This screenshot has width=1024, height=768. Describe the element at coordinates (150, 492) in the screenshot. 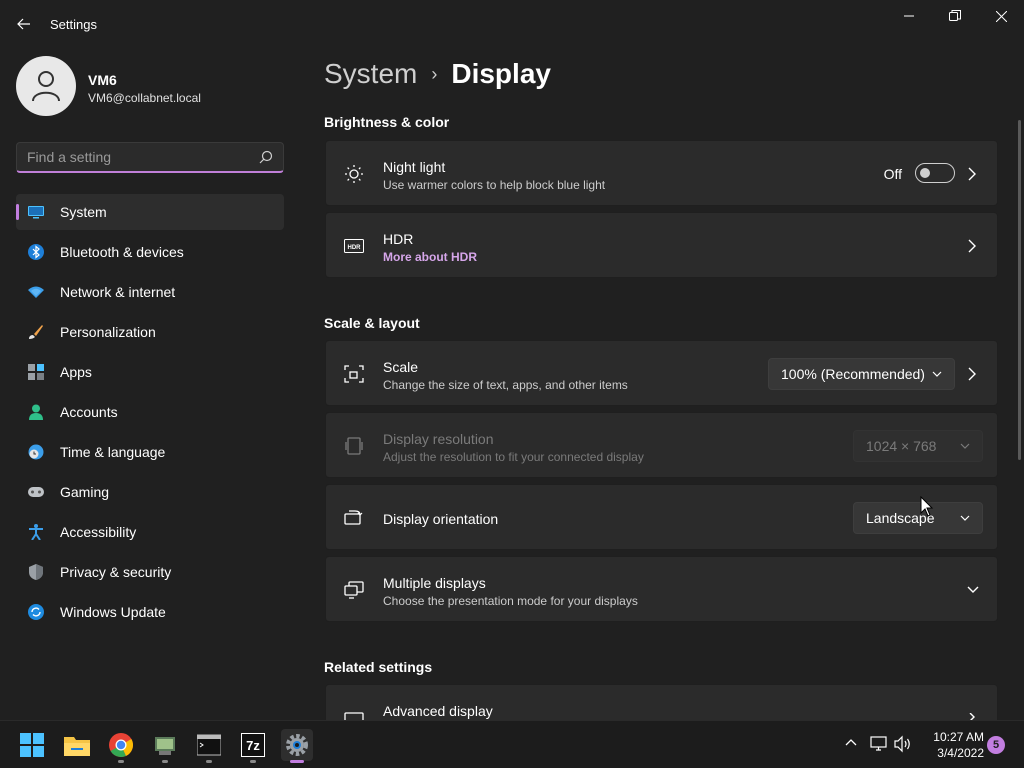

I see `sidebar-item-gaming: Gaming` at that location.